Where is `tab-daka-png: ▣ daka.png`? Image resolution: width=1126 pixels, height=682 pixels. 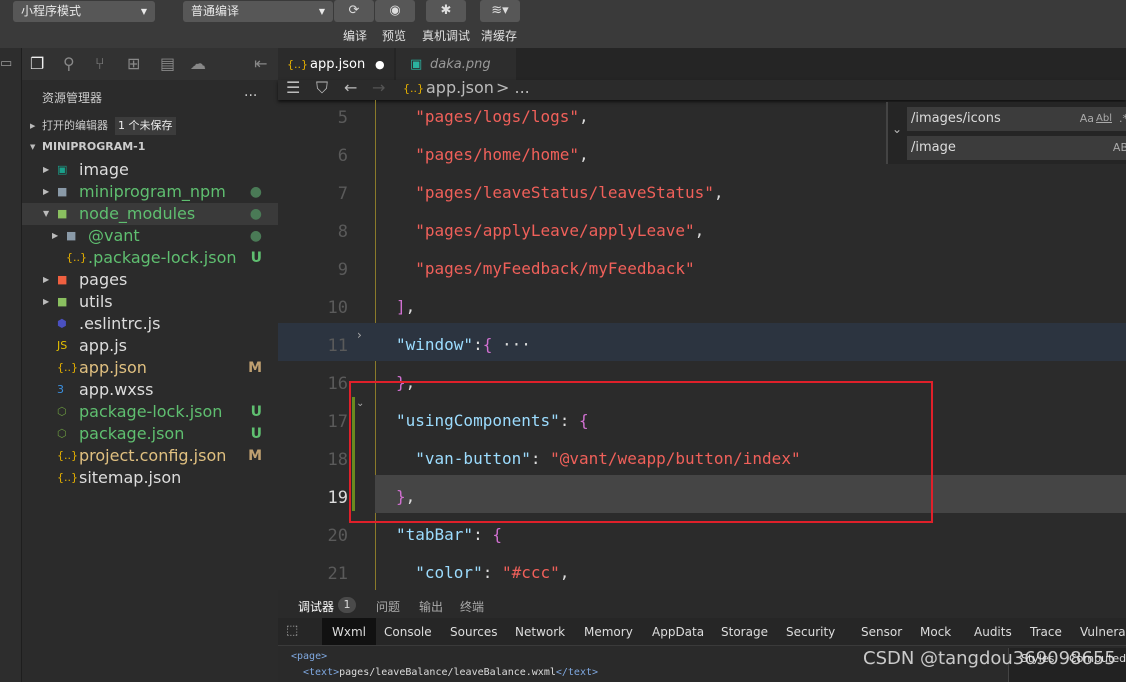
tab-daka-png: ▣ daka.png is located at coordinates (456, 64).